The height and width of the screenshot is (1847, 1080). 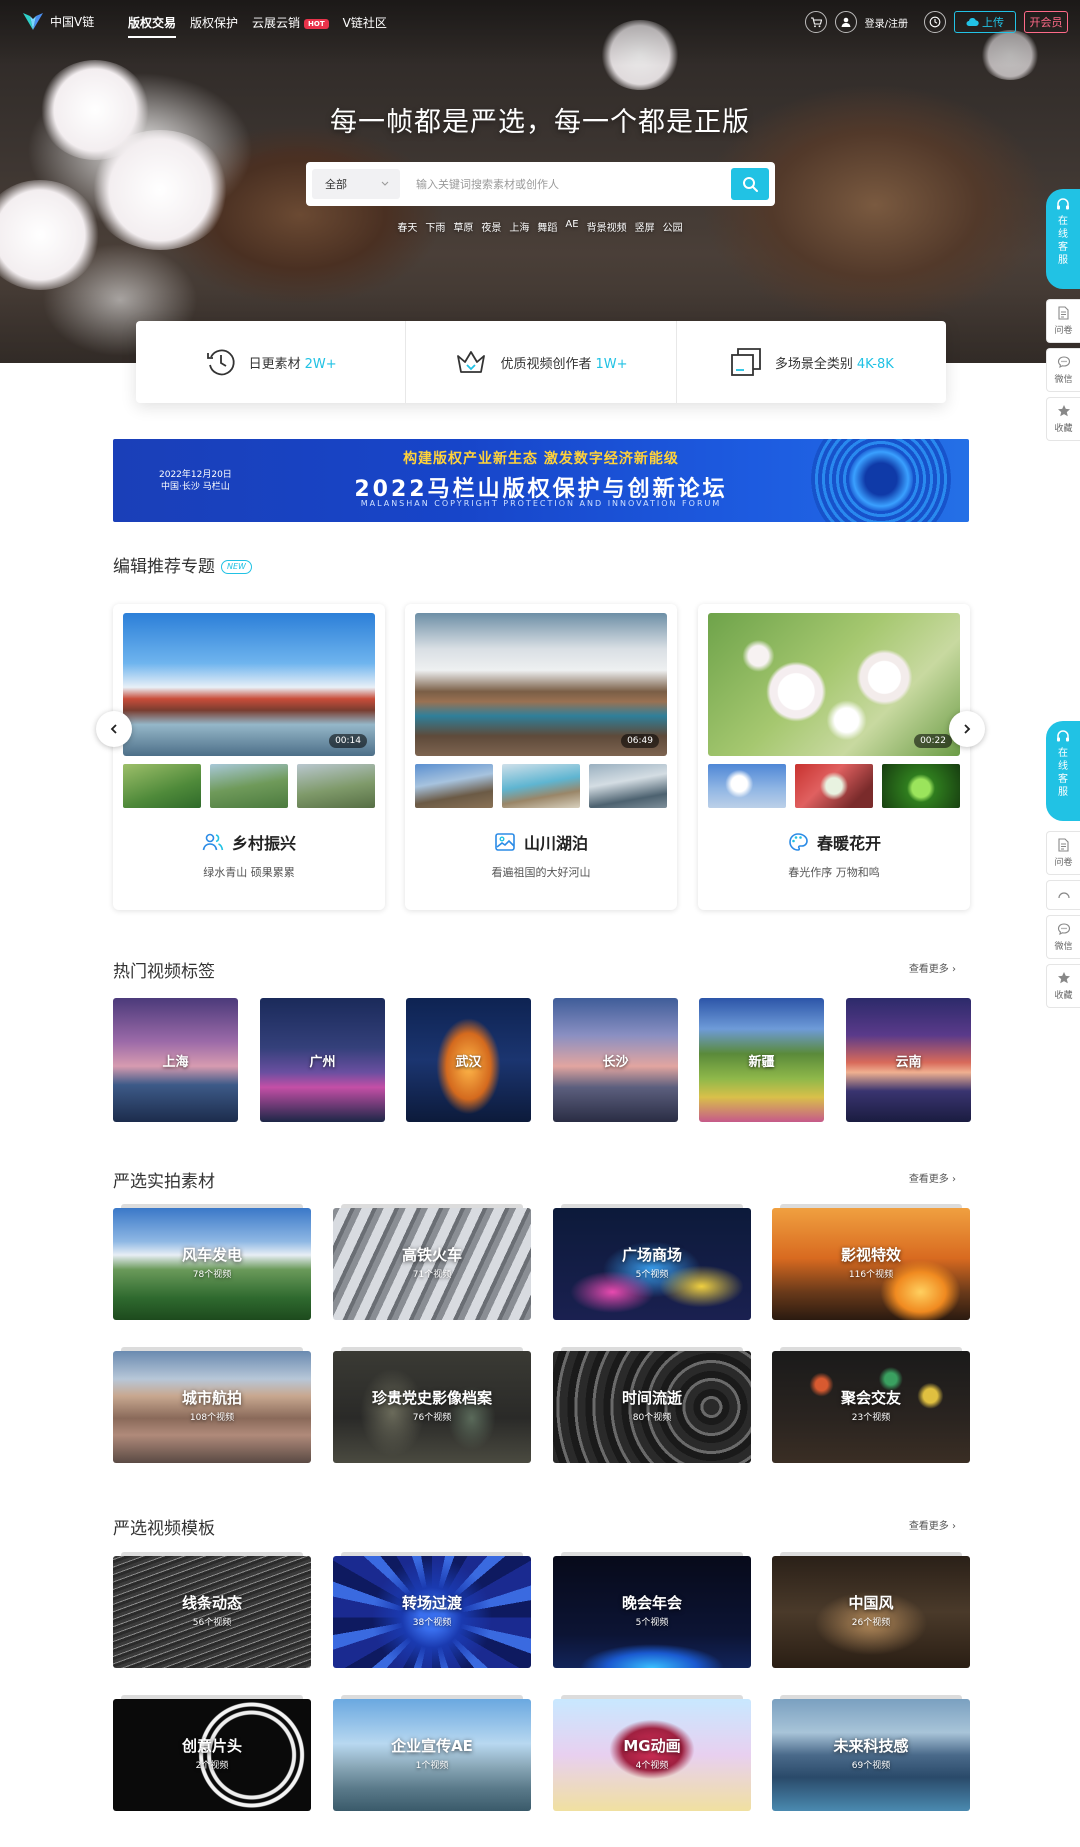 I want to click on stat-categories: 多场景全类别 4K-8K, so click(x=810, y=362).